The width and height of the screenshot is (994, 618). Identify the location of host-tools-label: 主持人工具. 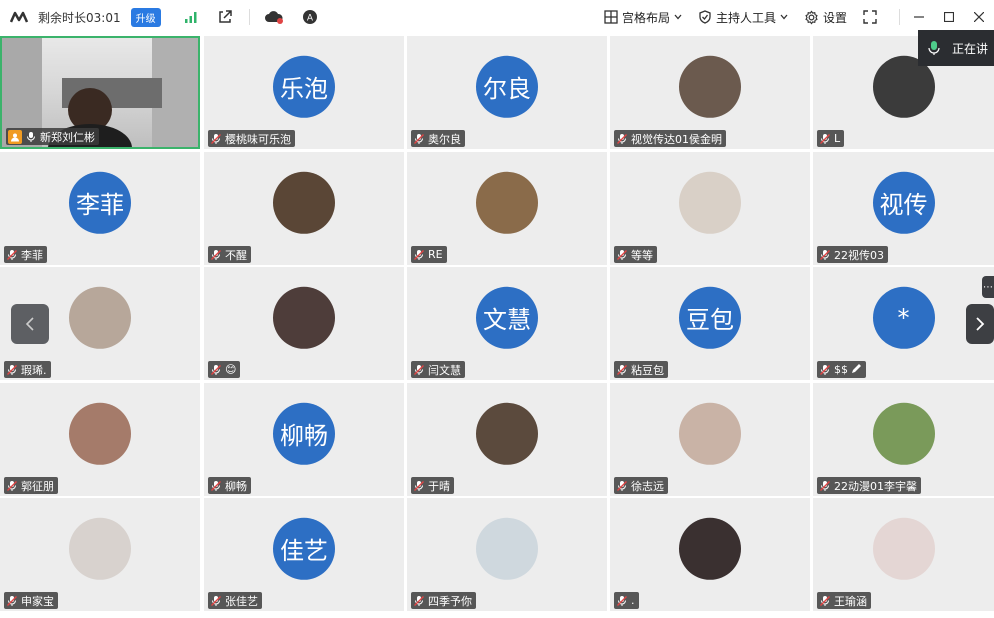
(745, 17).